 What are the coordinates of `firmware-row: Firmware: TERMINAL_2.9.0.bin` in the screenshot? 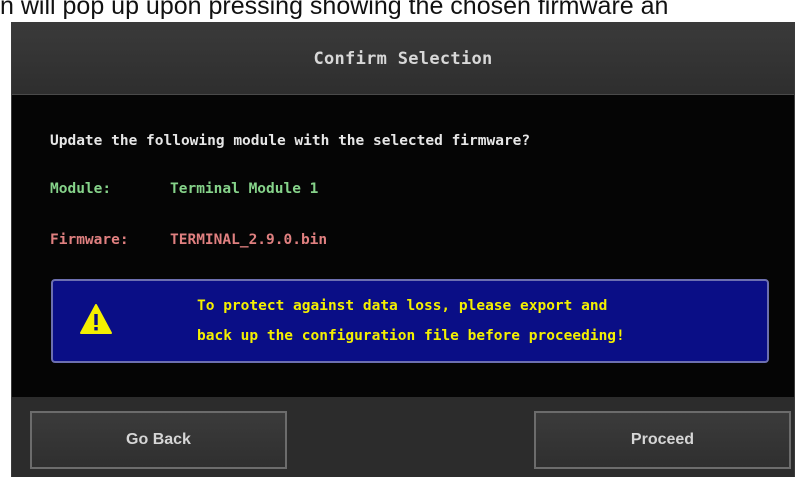 It's located at (188, 240).